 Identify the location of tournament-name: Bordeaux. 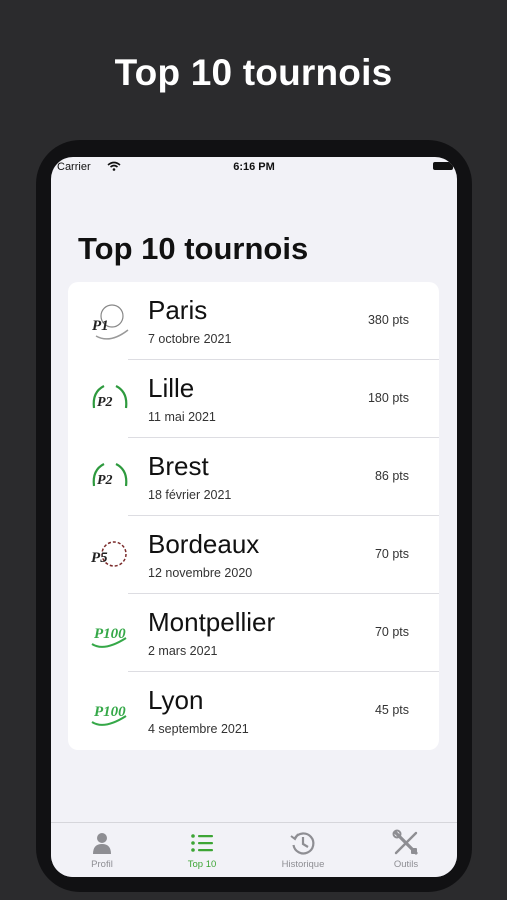
(204, 544).